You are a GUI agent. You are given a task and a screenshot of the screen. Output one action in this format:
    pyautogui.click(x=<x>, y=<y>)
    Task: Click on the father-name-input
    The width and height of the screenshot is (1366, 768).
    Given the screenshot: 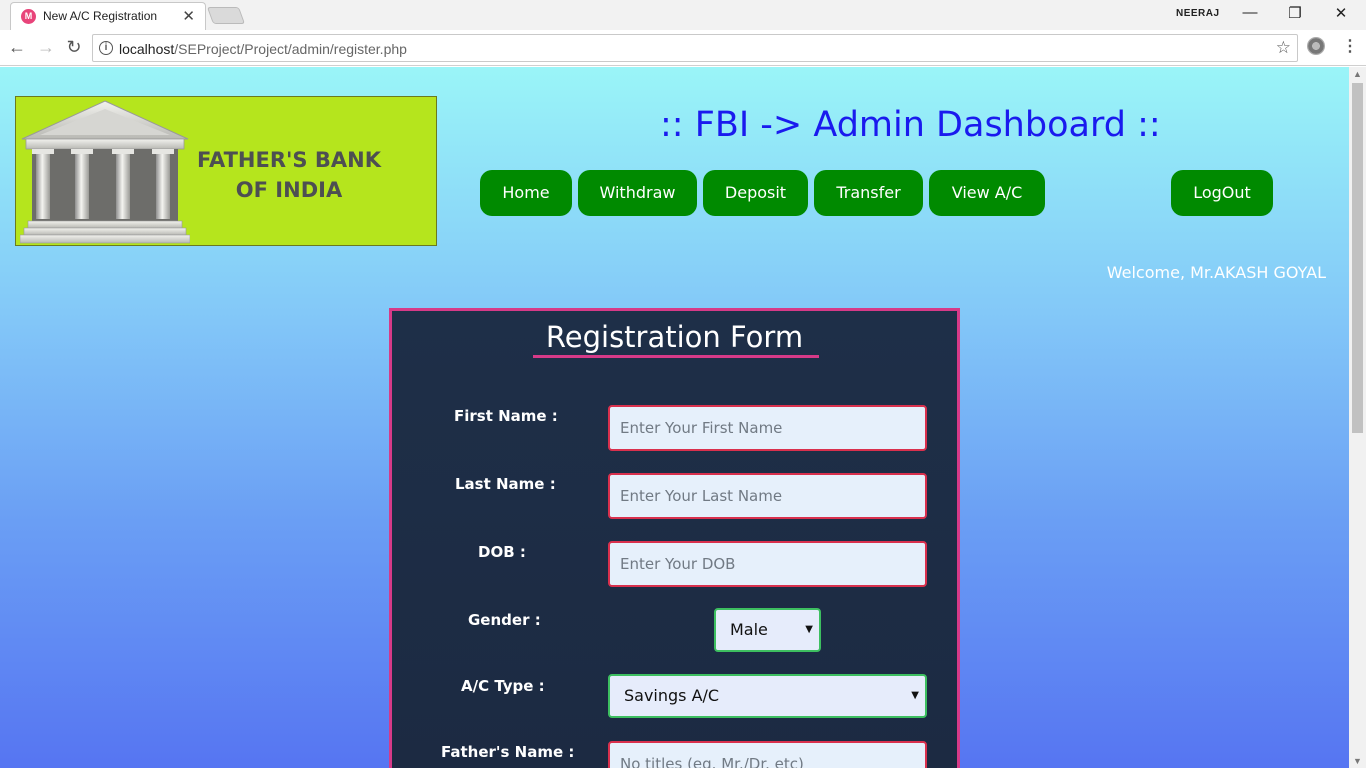 What is the action you would take?
    pyautogui.click(x=767, y=754)
    